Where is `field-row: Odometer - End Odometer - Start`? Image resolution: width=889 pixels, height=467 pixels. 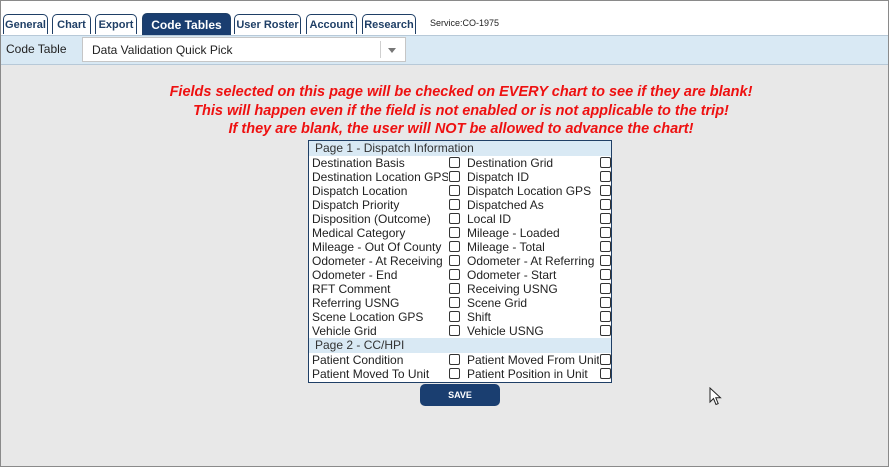 field-row: Odometer - End Odometer - Start is located at coordinates (460, 275).